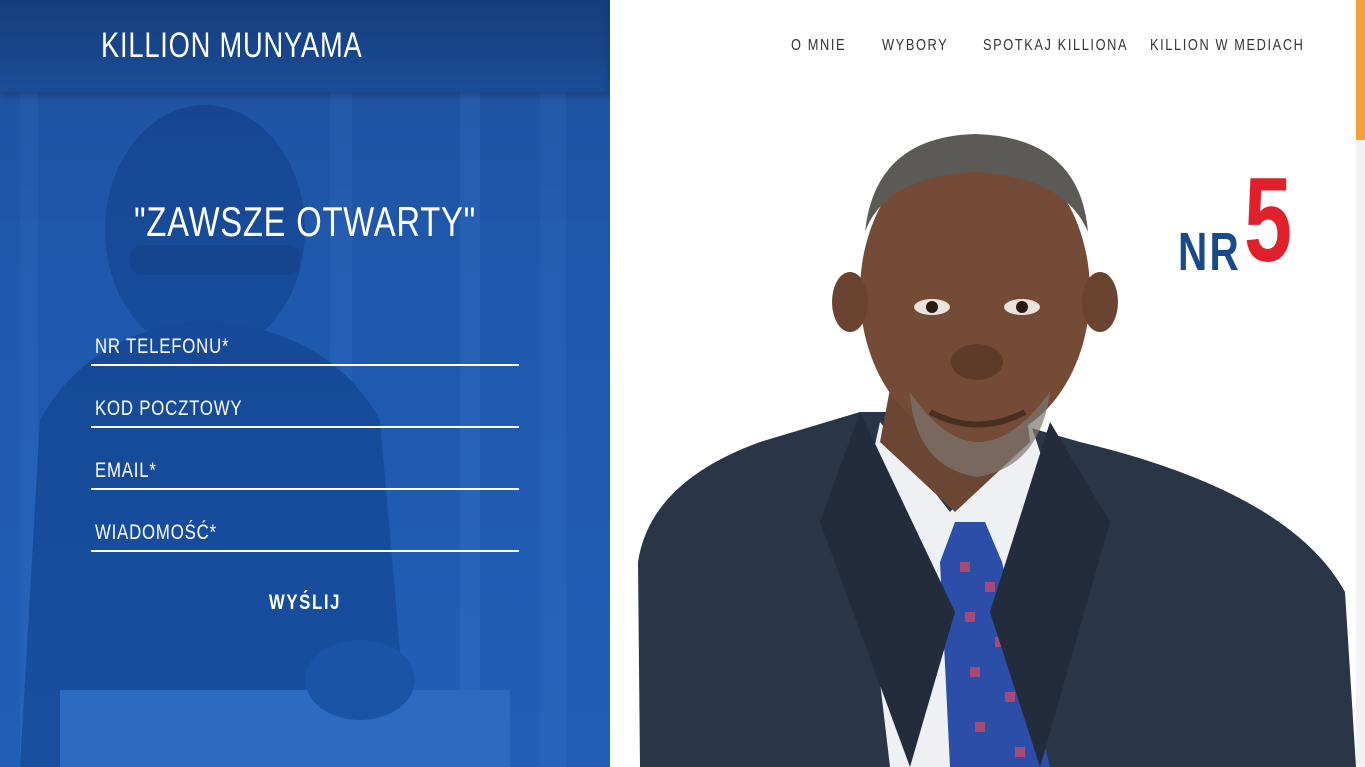 The image size is (1365, 767). Describe the element at coordinates (305, 410) in the screenshot. I see `postal-code-field: KOD POCZTOWY` at that location.